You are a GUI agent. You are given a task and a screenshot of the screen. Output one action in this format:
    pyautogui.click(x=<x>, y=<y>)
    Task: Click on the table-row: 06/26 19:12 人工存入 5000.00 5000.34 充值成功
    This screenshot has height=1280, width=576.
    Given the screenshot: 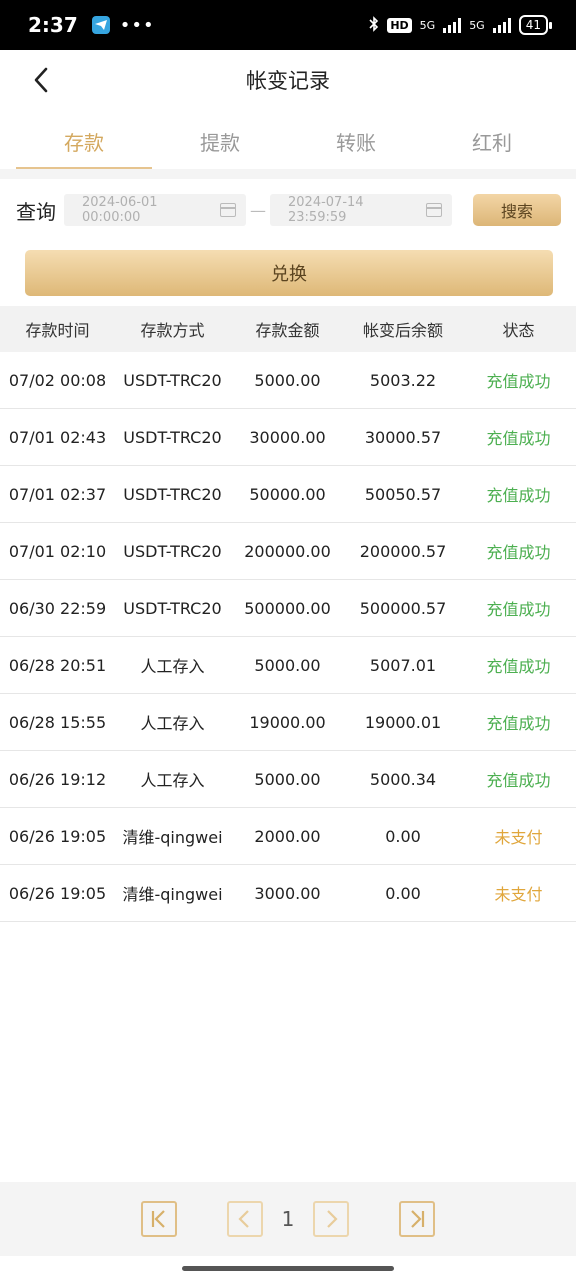 What is the action you would take?
    pyautogui.click(x=288, y=779)
    